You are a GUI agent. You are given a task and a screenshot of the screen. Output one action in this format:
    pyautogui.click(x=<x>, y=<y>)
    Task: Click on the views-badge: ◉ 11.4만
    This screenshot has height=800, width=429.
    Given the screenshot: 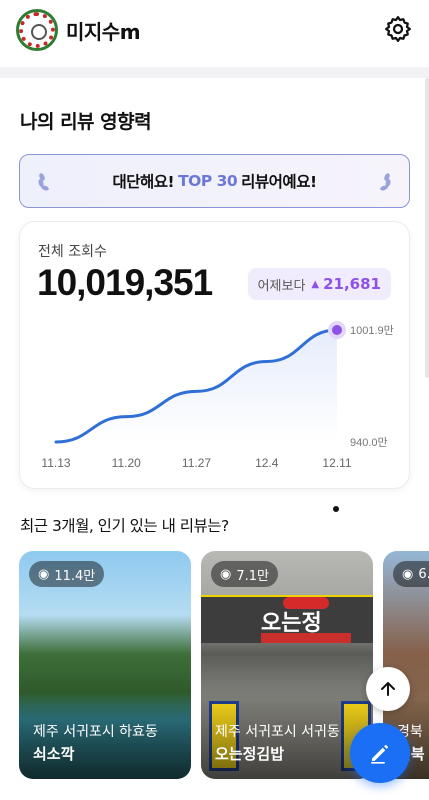 What is the action you would take?
    pyautogui.click(x=67, y=574)
    